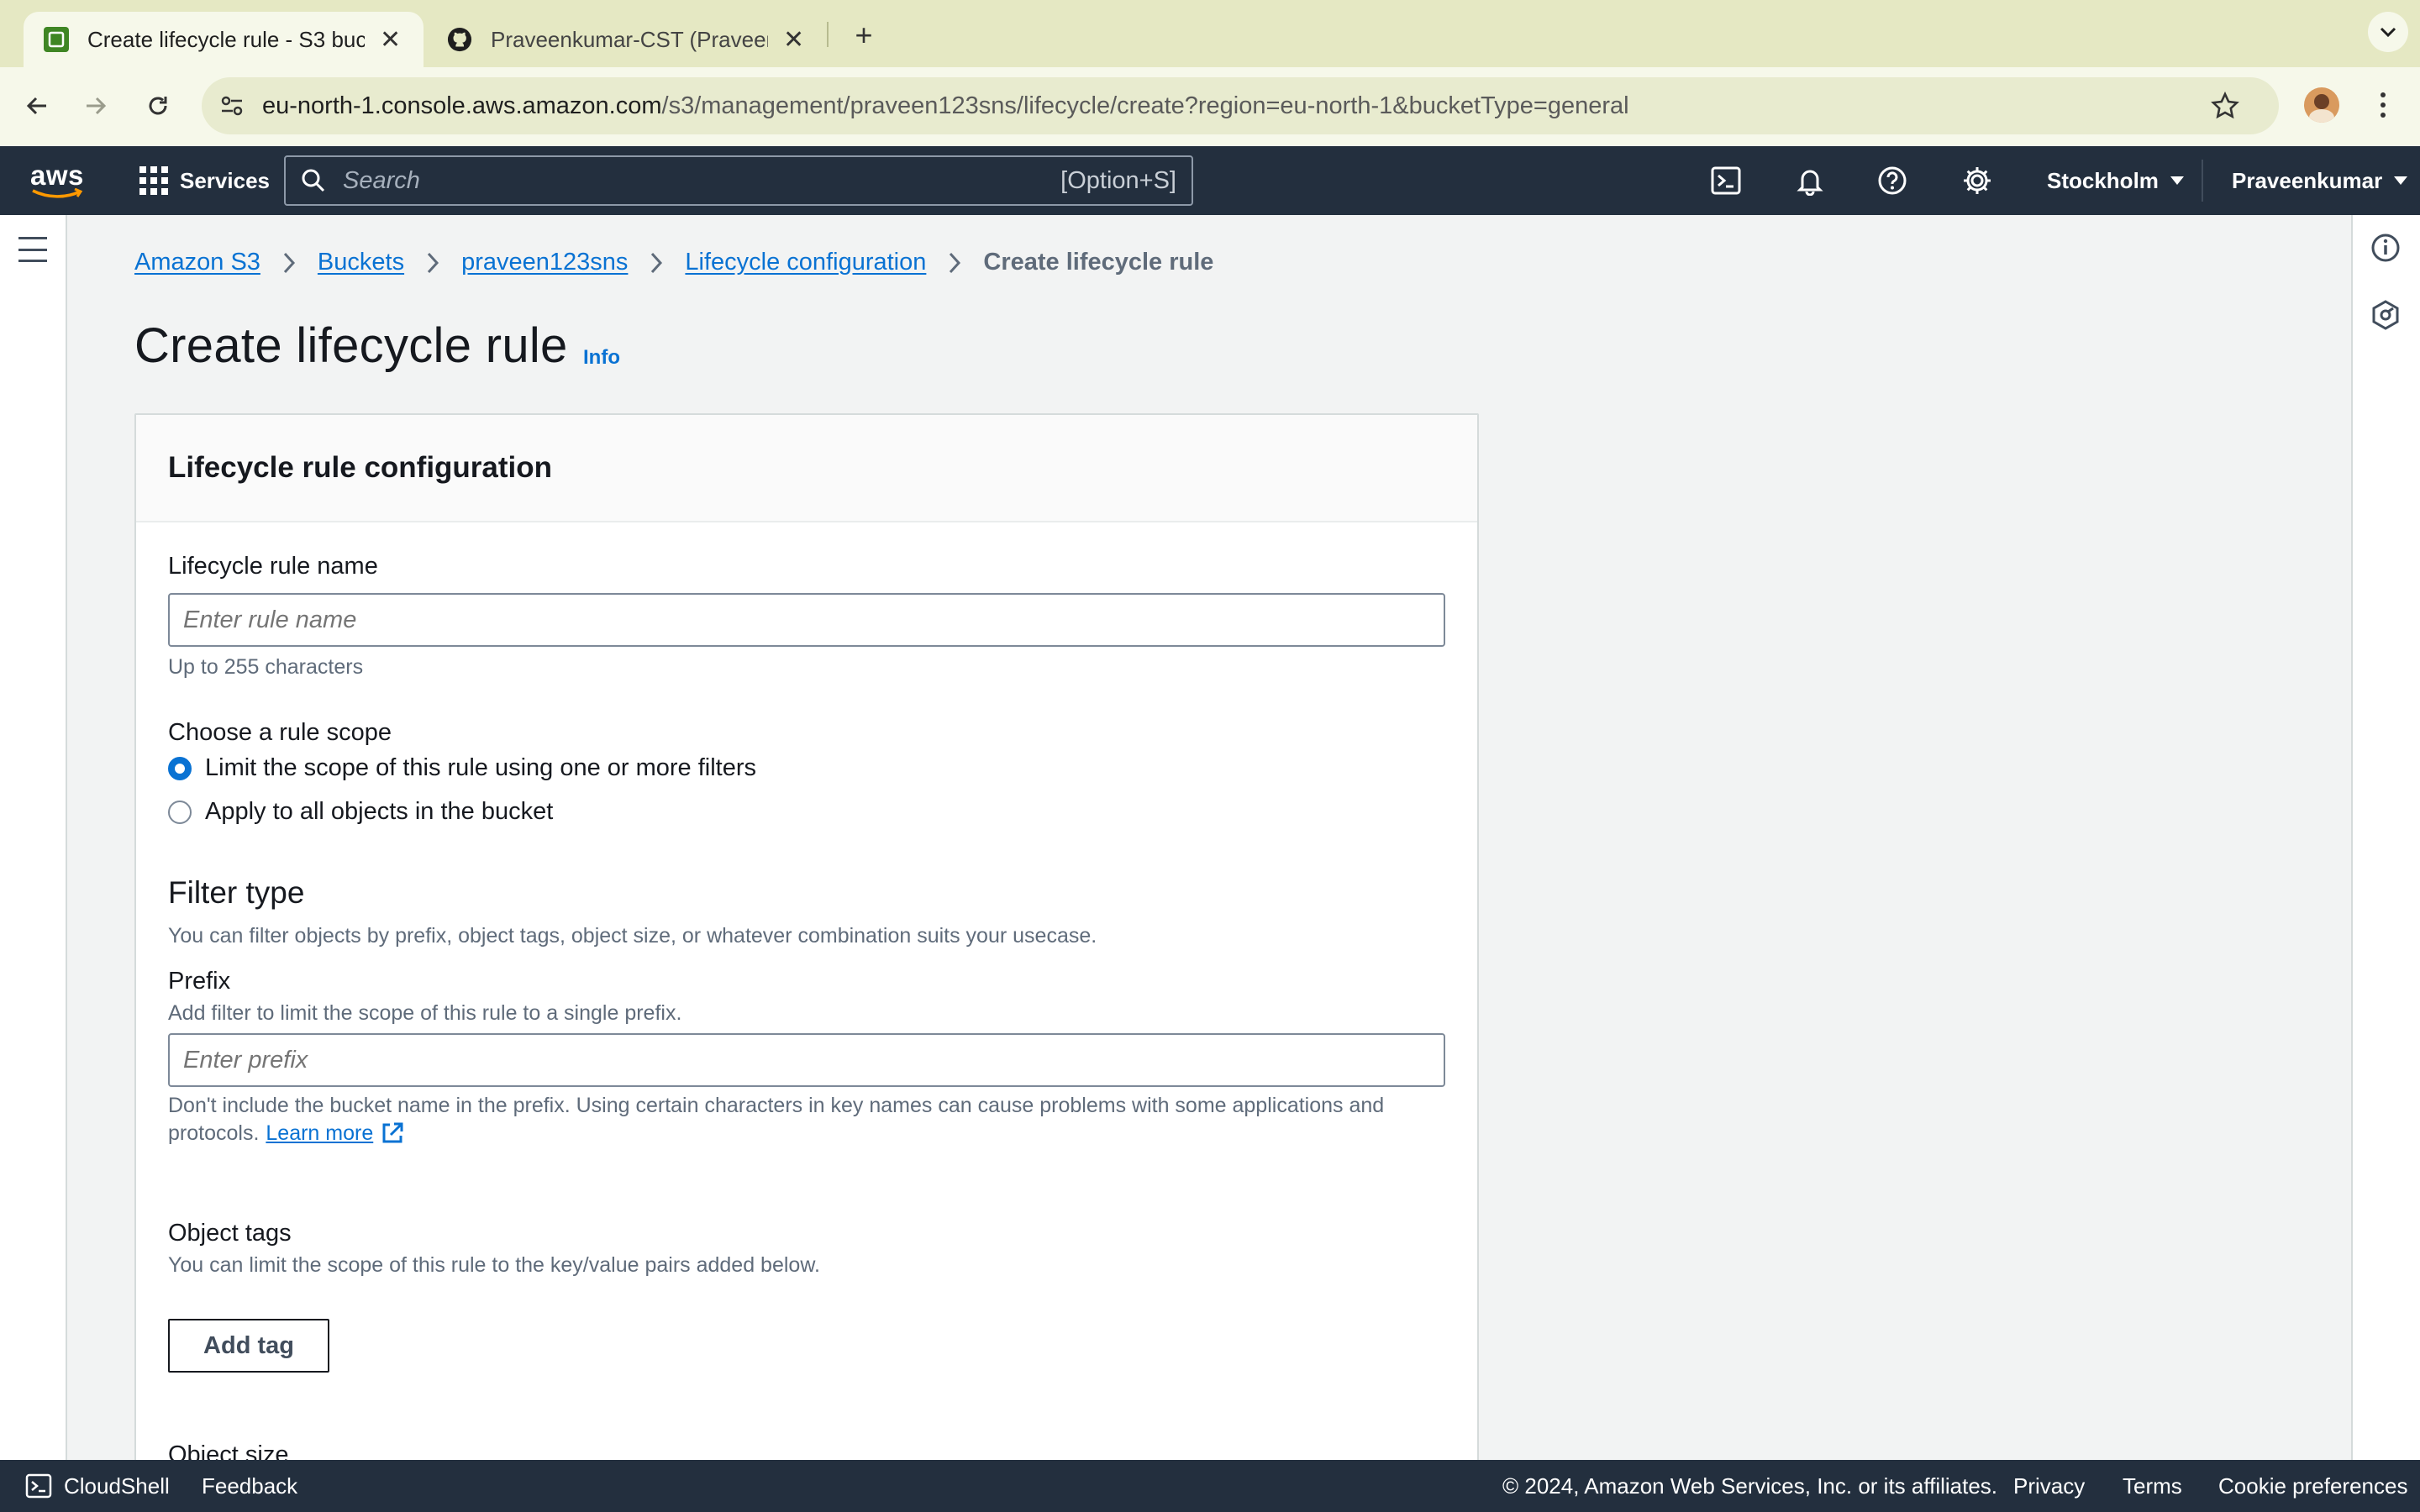 The image size is (2420, 1512). What do you see at coordinates (2388, 32) in the screenshot?
I see `tab-search-chevron-down-icon` at bounding box center [2388, 32].